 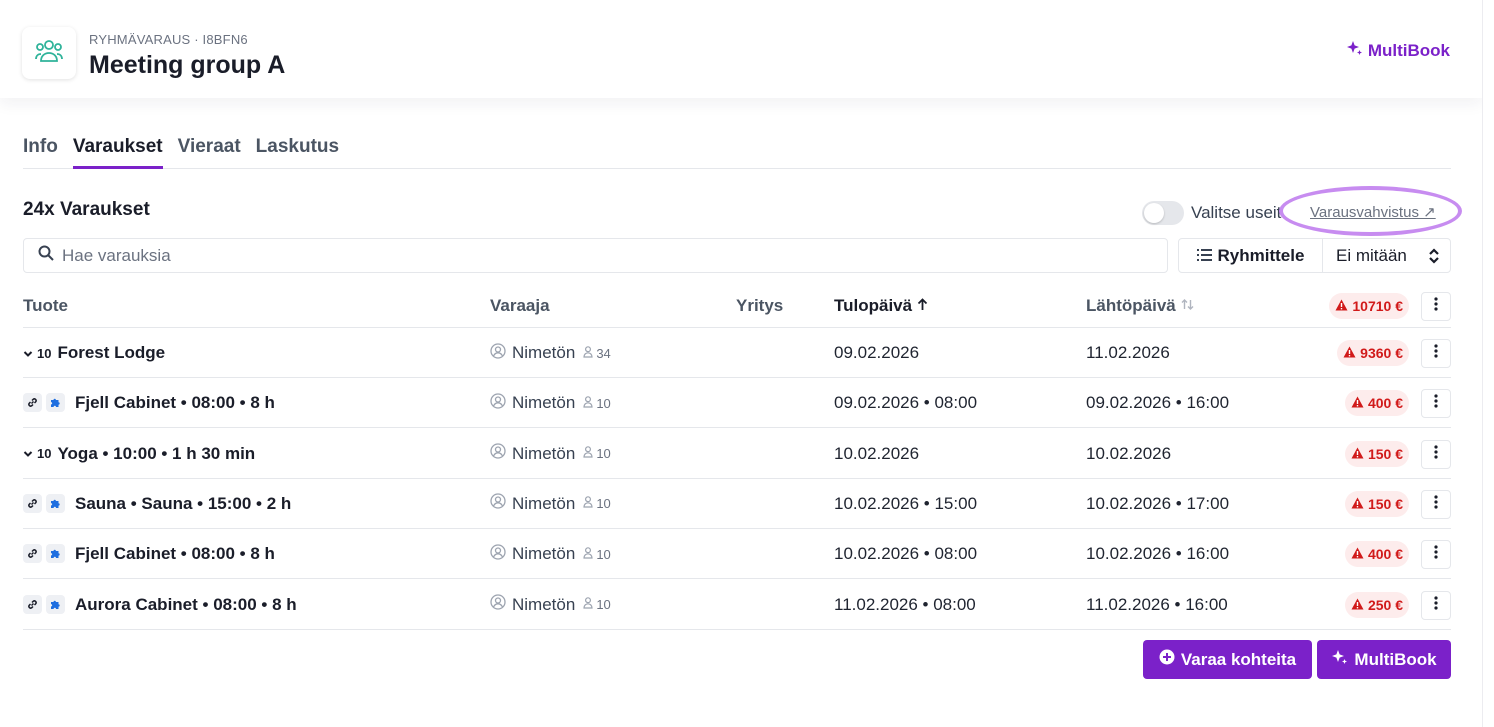 What do you see at coordinates (1131, 305) in the screenshot?
I see `column-departure-label: Lähtöpäivä` at bounding box center [1131, 305].